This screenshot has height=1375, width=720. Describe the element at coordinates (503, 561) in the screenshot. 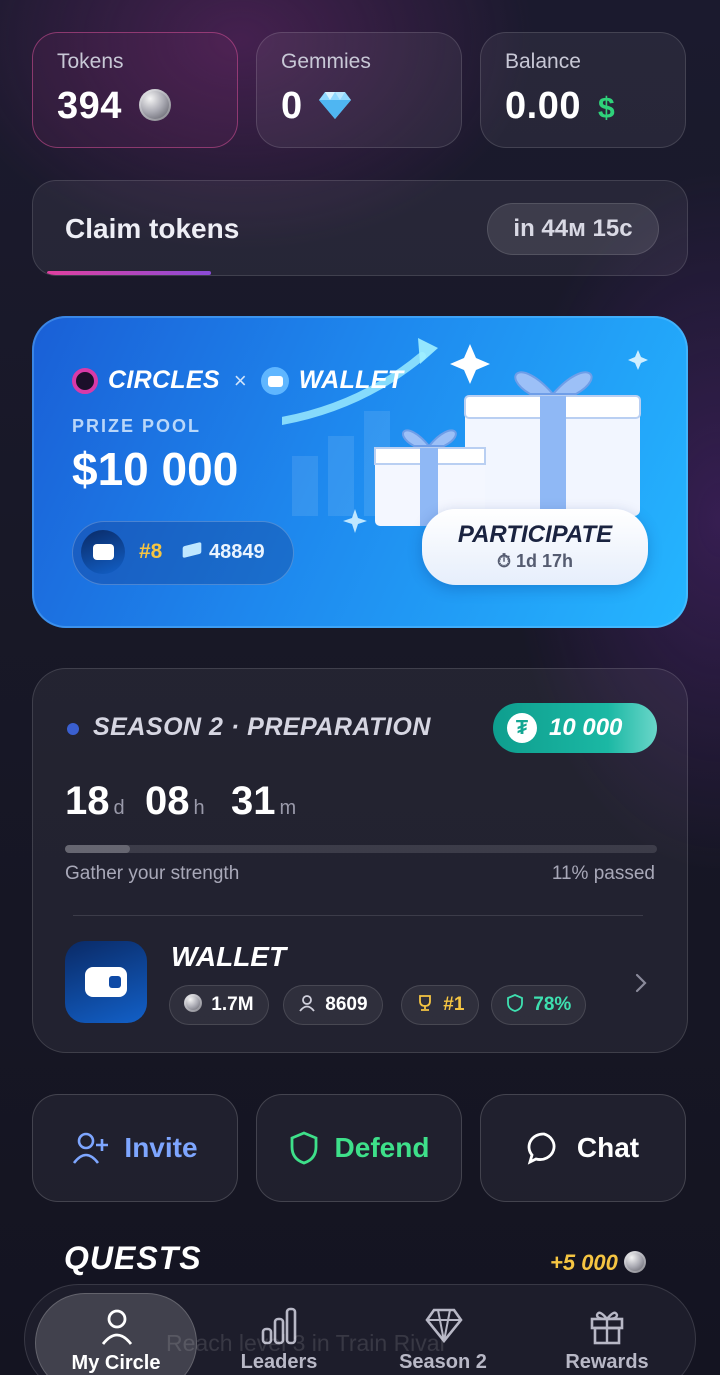

I see `stopwatch-icon: ⏱` at that location.